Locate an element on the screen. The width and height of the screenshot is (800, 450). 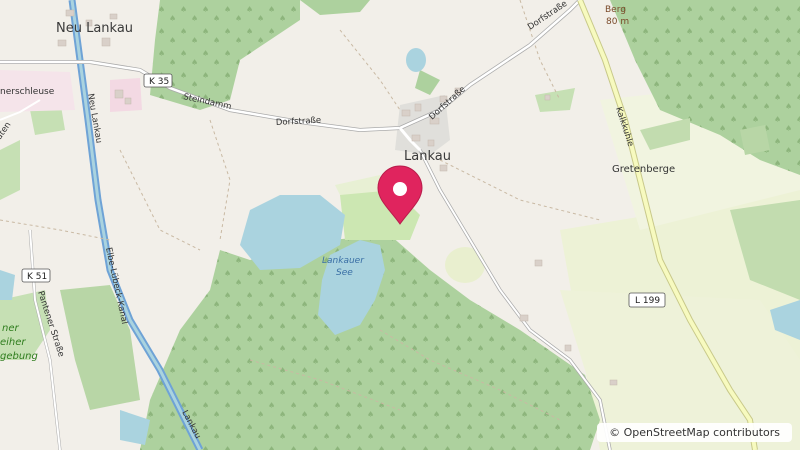
area-label-line3: gebung is located at coordinates (19, 356).